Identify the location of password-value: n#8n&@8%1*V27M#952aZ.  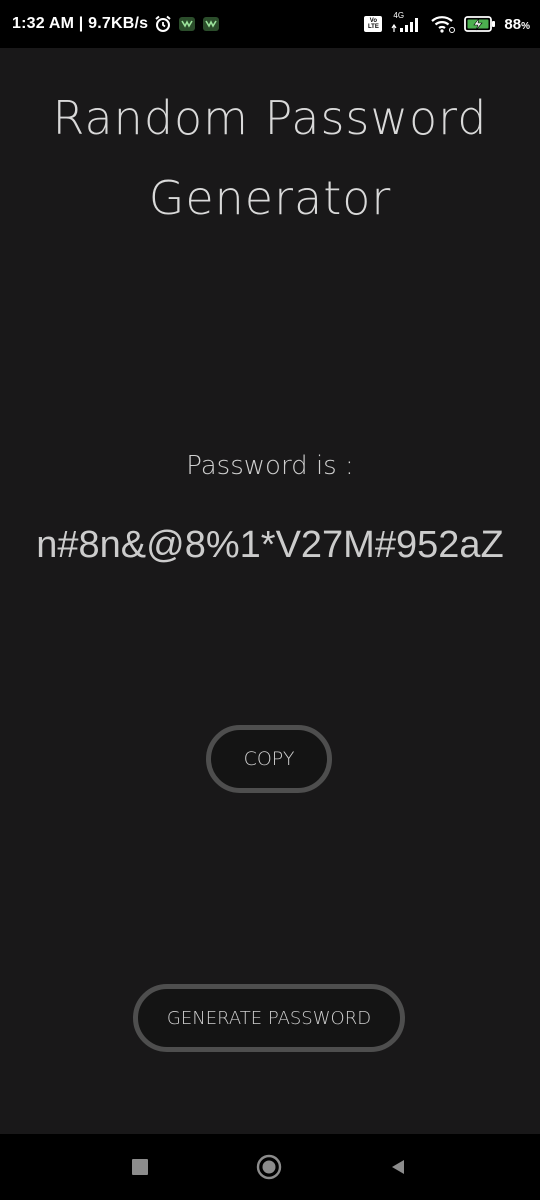
(270, 545).